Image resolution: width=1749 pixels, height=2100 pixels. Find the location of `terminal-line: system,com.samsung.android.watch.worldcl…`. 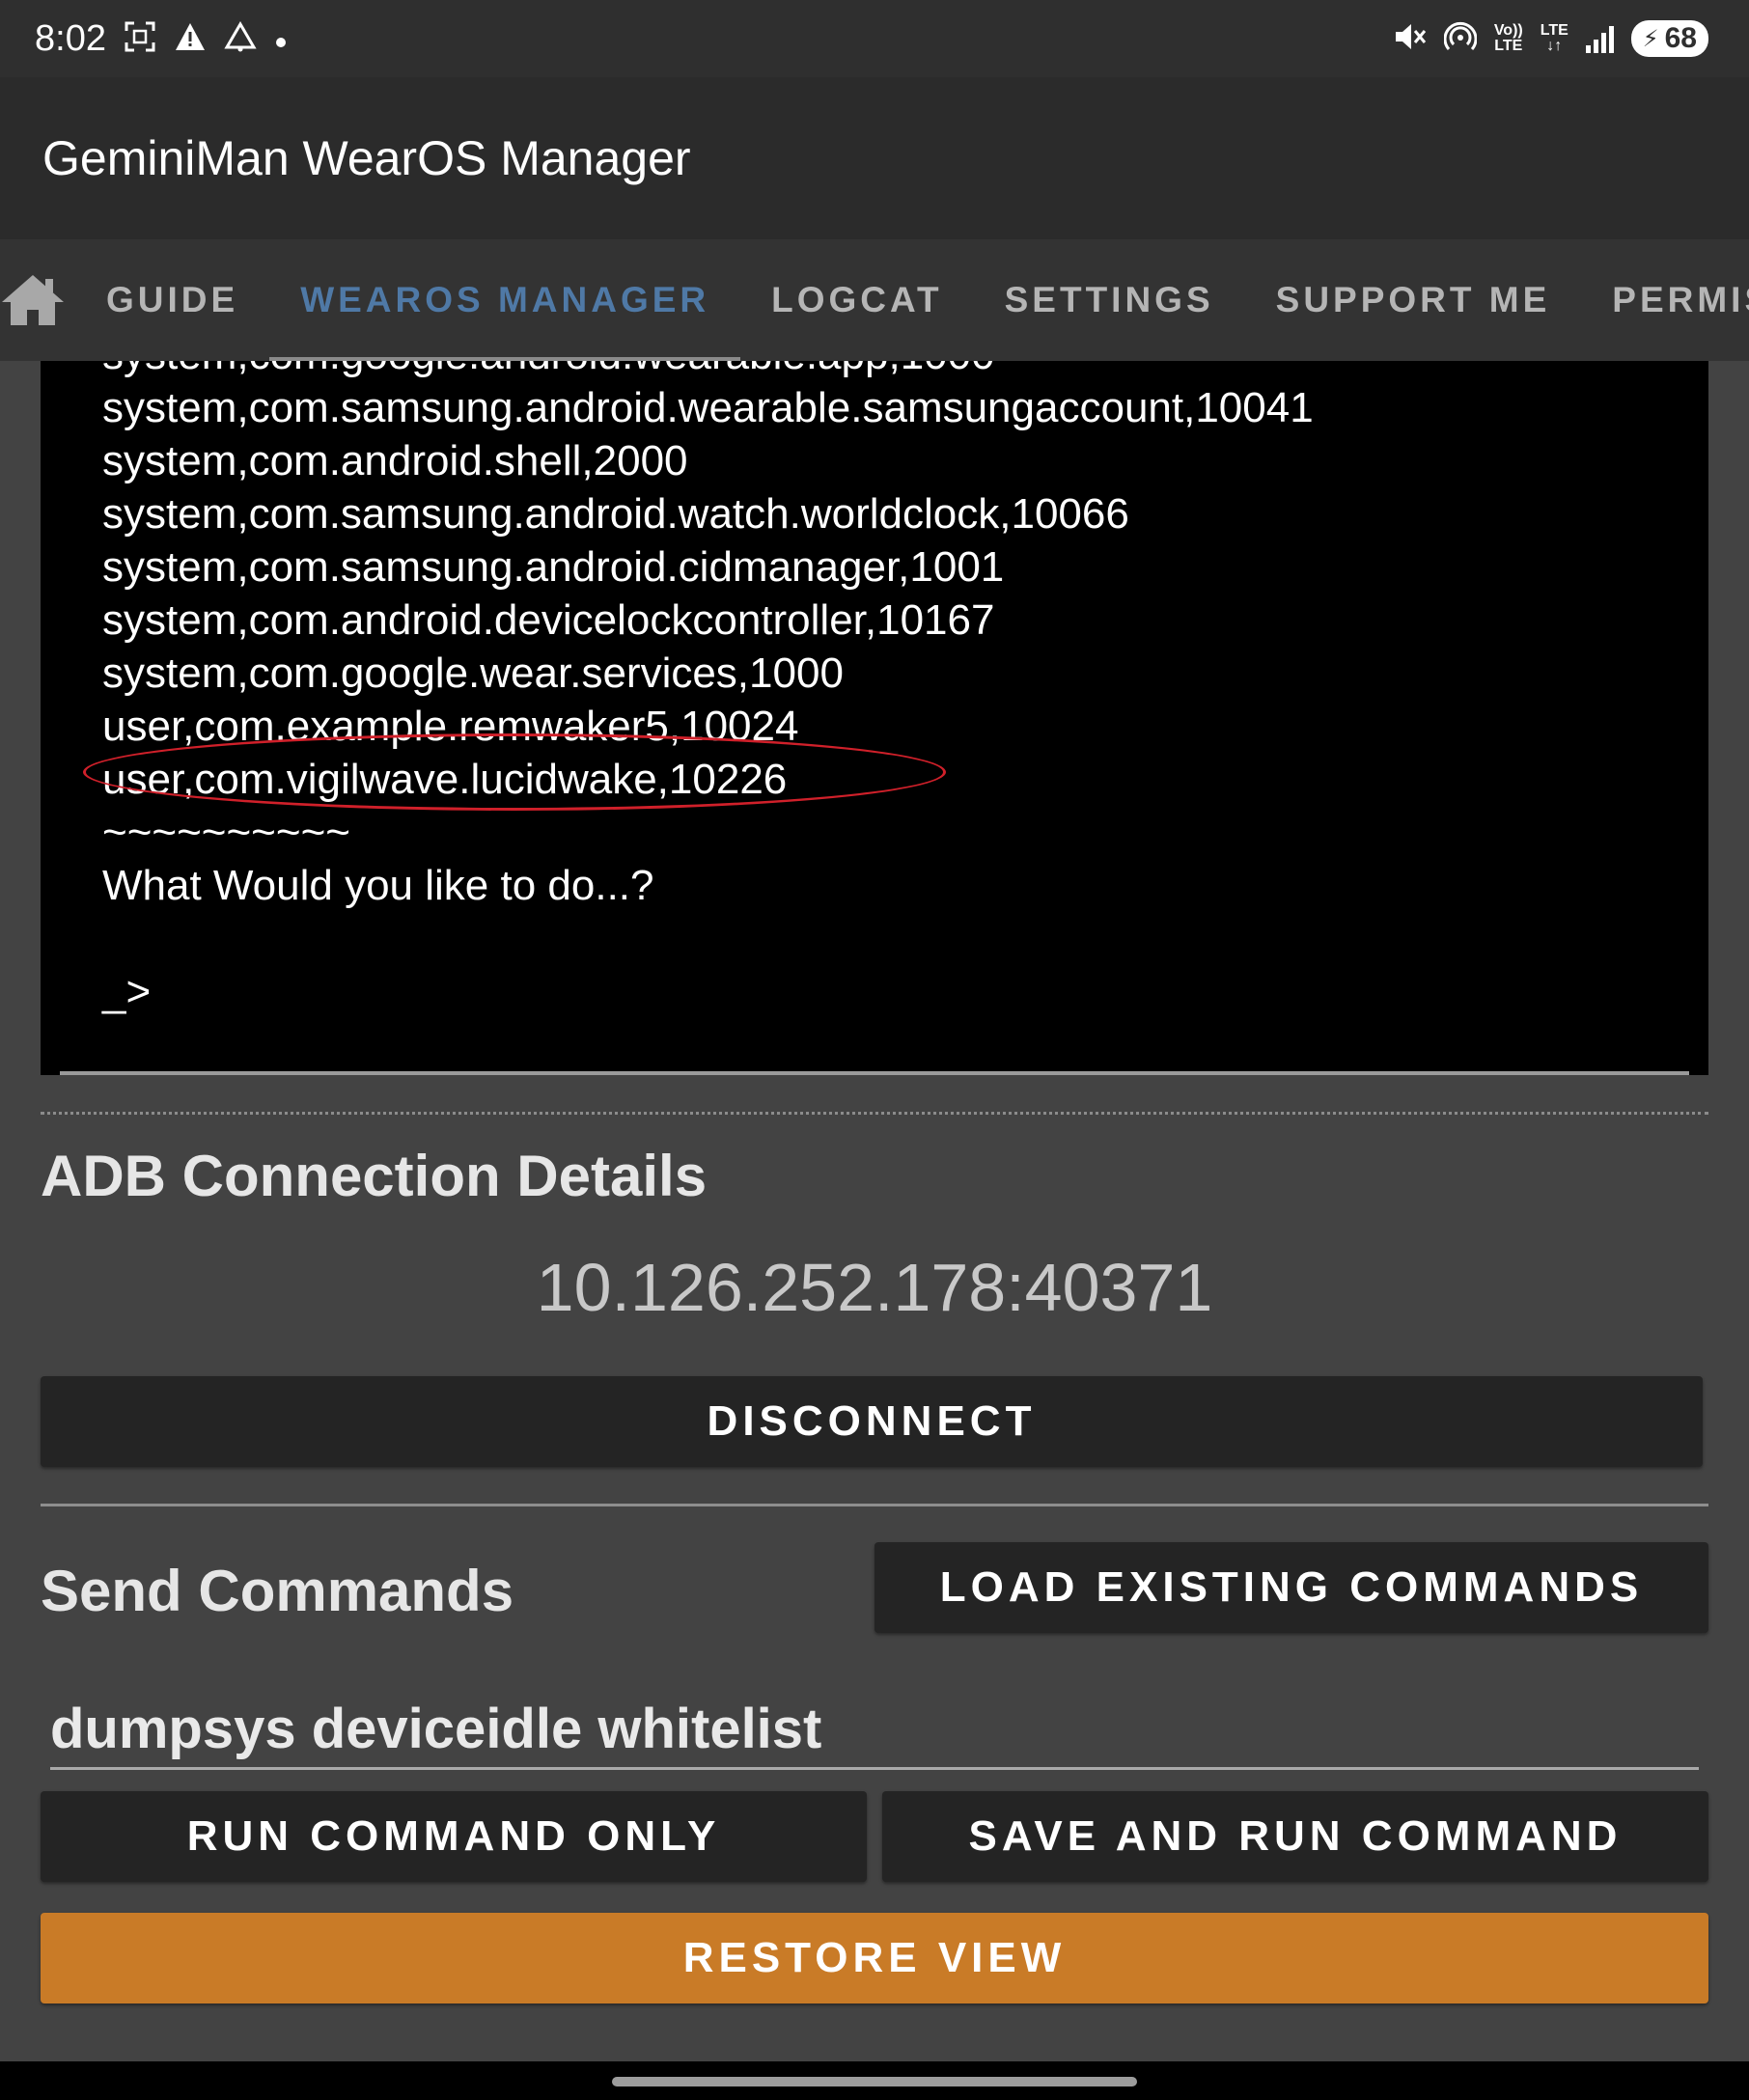

terminal-line: system,com.samsung.android.watch.worldcl… is located at coordinates (615, 514).